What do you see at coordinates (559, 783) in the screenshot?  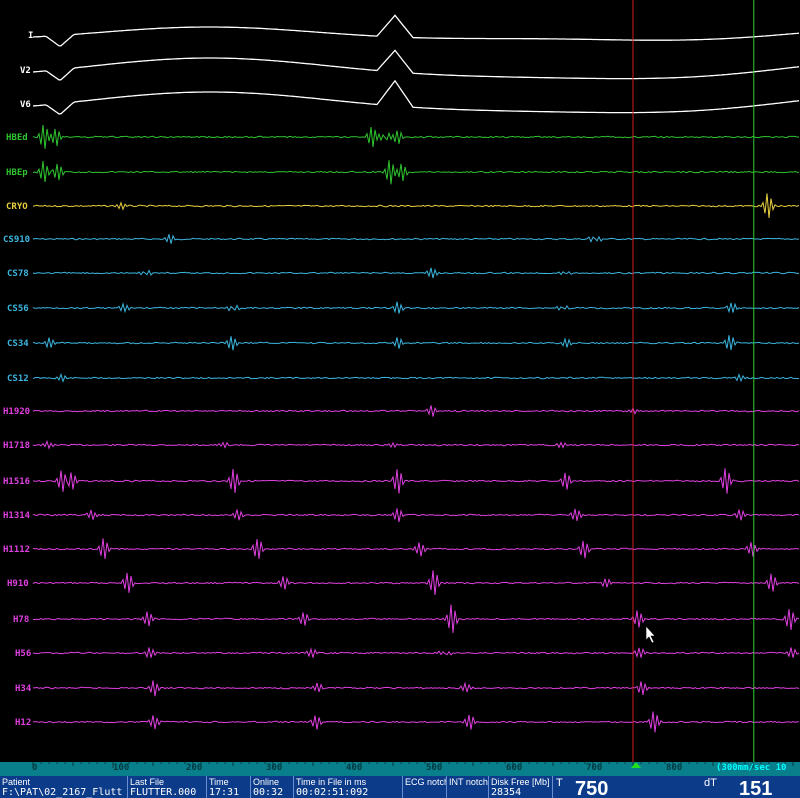 I see `t-label: T` at bounding box center [559, 783].